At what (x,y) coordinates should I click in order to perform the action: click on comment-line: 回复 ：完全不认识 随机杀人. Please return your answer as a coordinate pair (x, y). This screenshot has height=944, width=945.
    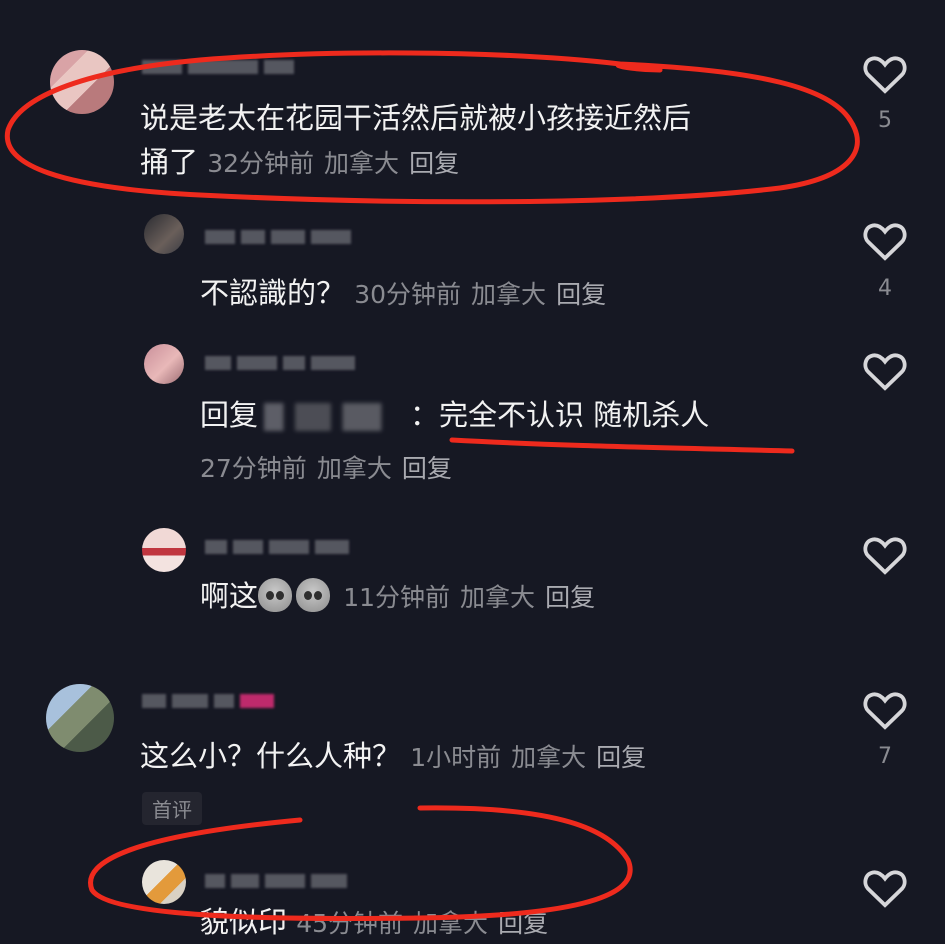
    Looking at the image, I should click on (454, 415).